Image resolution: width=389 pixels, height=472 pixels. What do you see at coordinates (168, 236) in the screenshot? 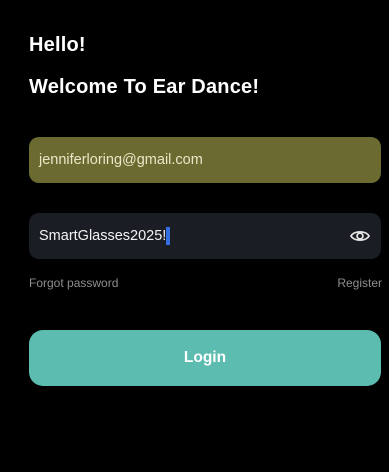
I see `text-caret` at bounding box center [168, 236].